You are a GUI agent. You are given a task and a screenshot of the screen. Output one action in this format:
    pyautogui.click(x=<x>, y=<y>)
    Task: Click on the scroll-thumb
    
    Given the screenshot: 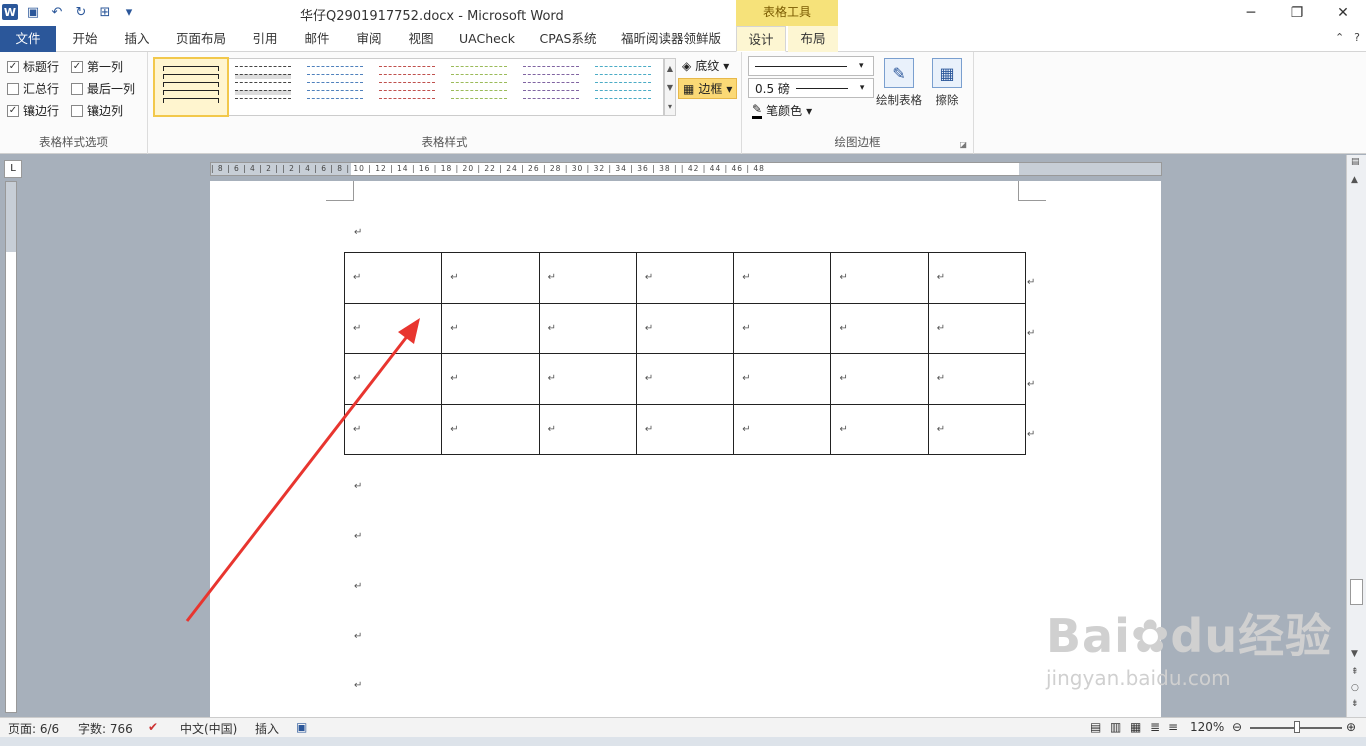 What is the action you would take?
    pyautogui.click(x=1356, y=592)
    